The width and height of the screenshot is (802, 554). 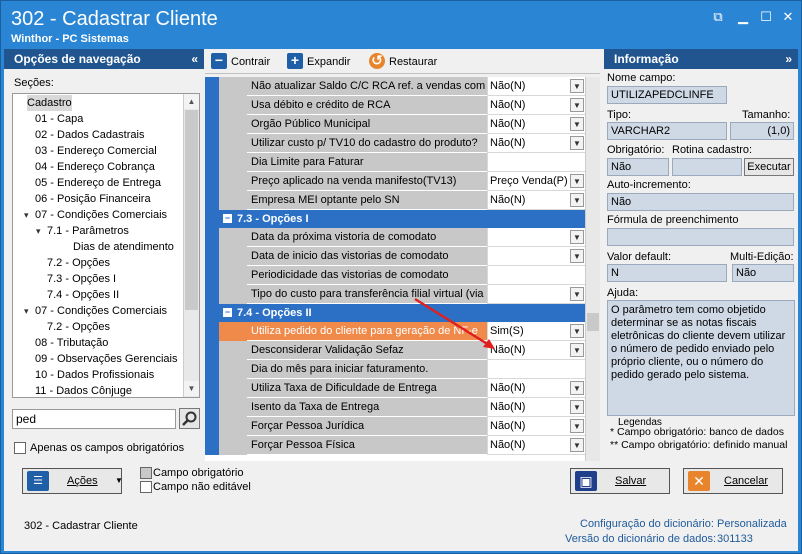 I want to click on tree-item: 08 - Tributação, so click(x=71, y=343).